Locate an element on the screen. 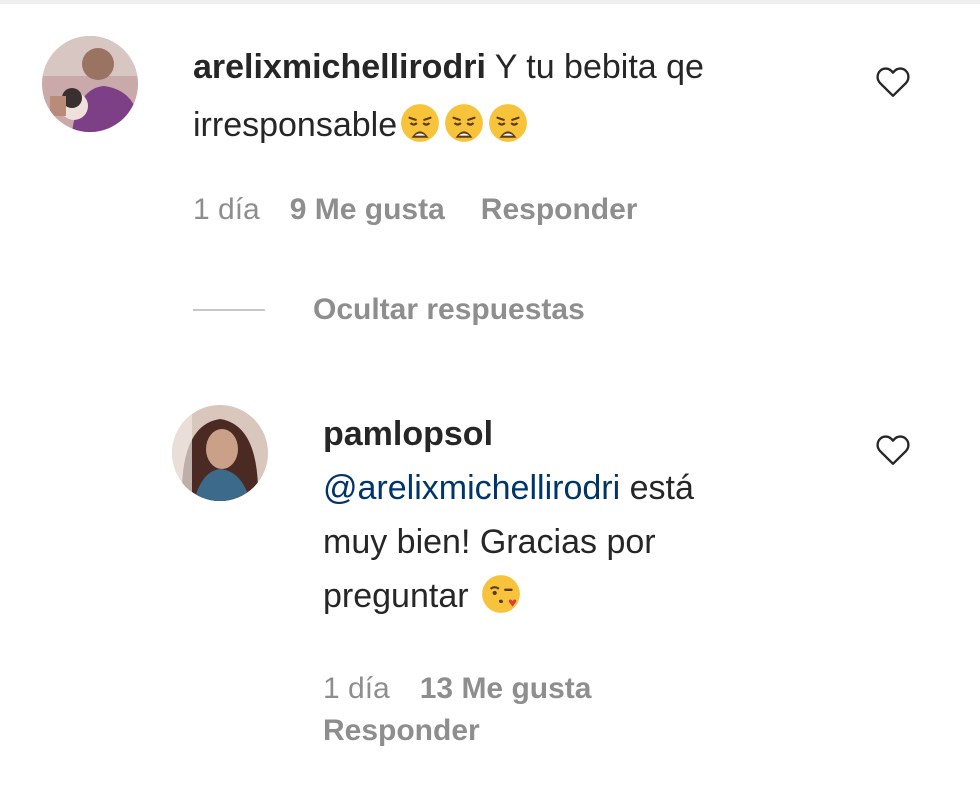  hide-replies-divider is located at coordinates (229, 310).